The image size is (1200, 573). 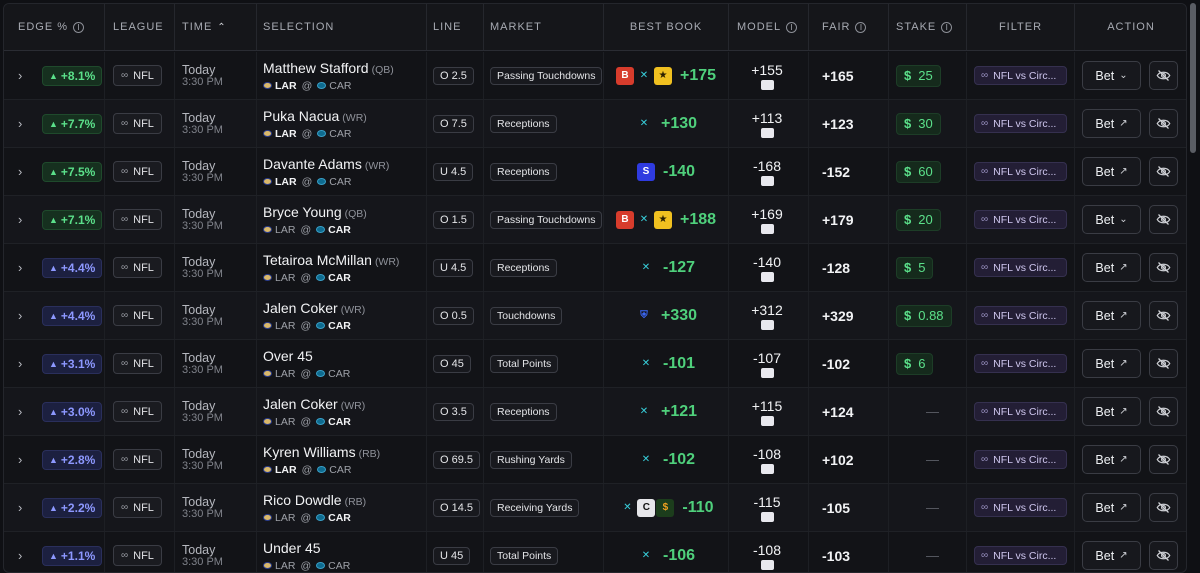 What do you see at coordinates (932, 507) in the screenshot?
I see `stake-empty: —` at bounding box center [932, 507].